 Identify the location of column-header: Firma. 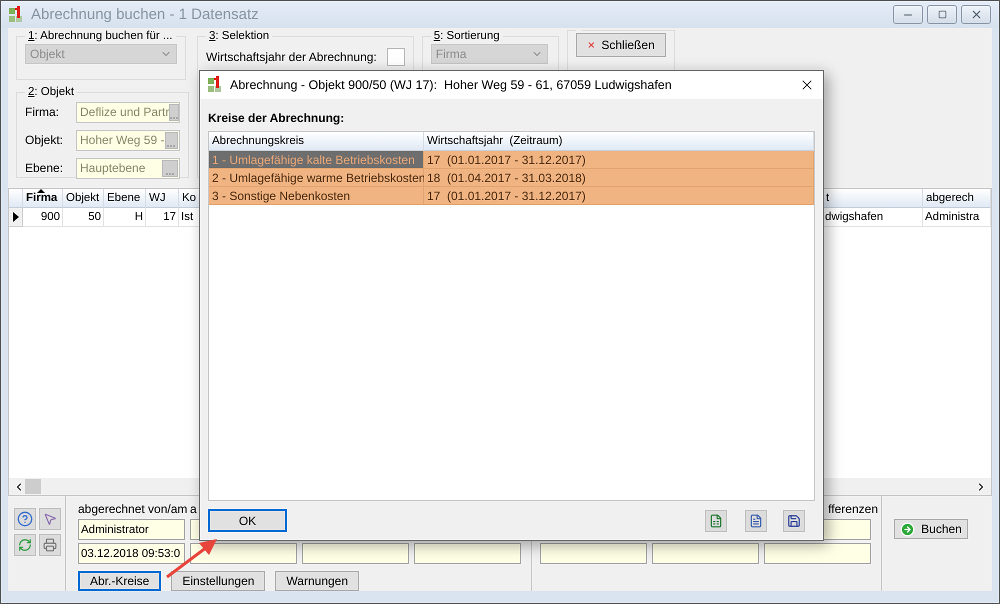
(43, 198).